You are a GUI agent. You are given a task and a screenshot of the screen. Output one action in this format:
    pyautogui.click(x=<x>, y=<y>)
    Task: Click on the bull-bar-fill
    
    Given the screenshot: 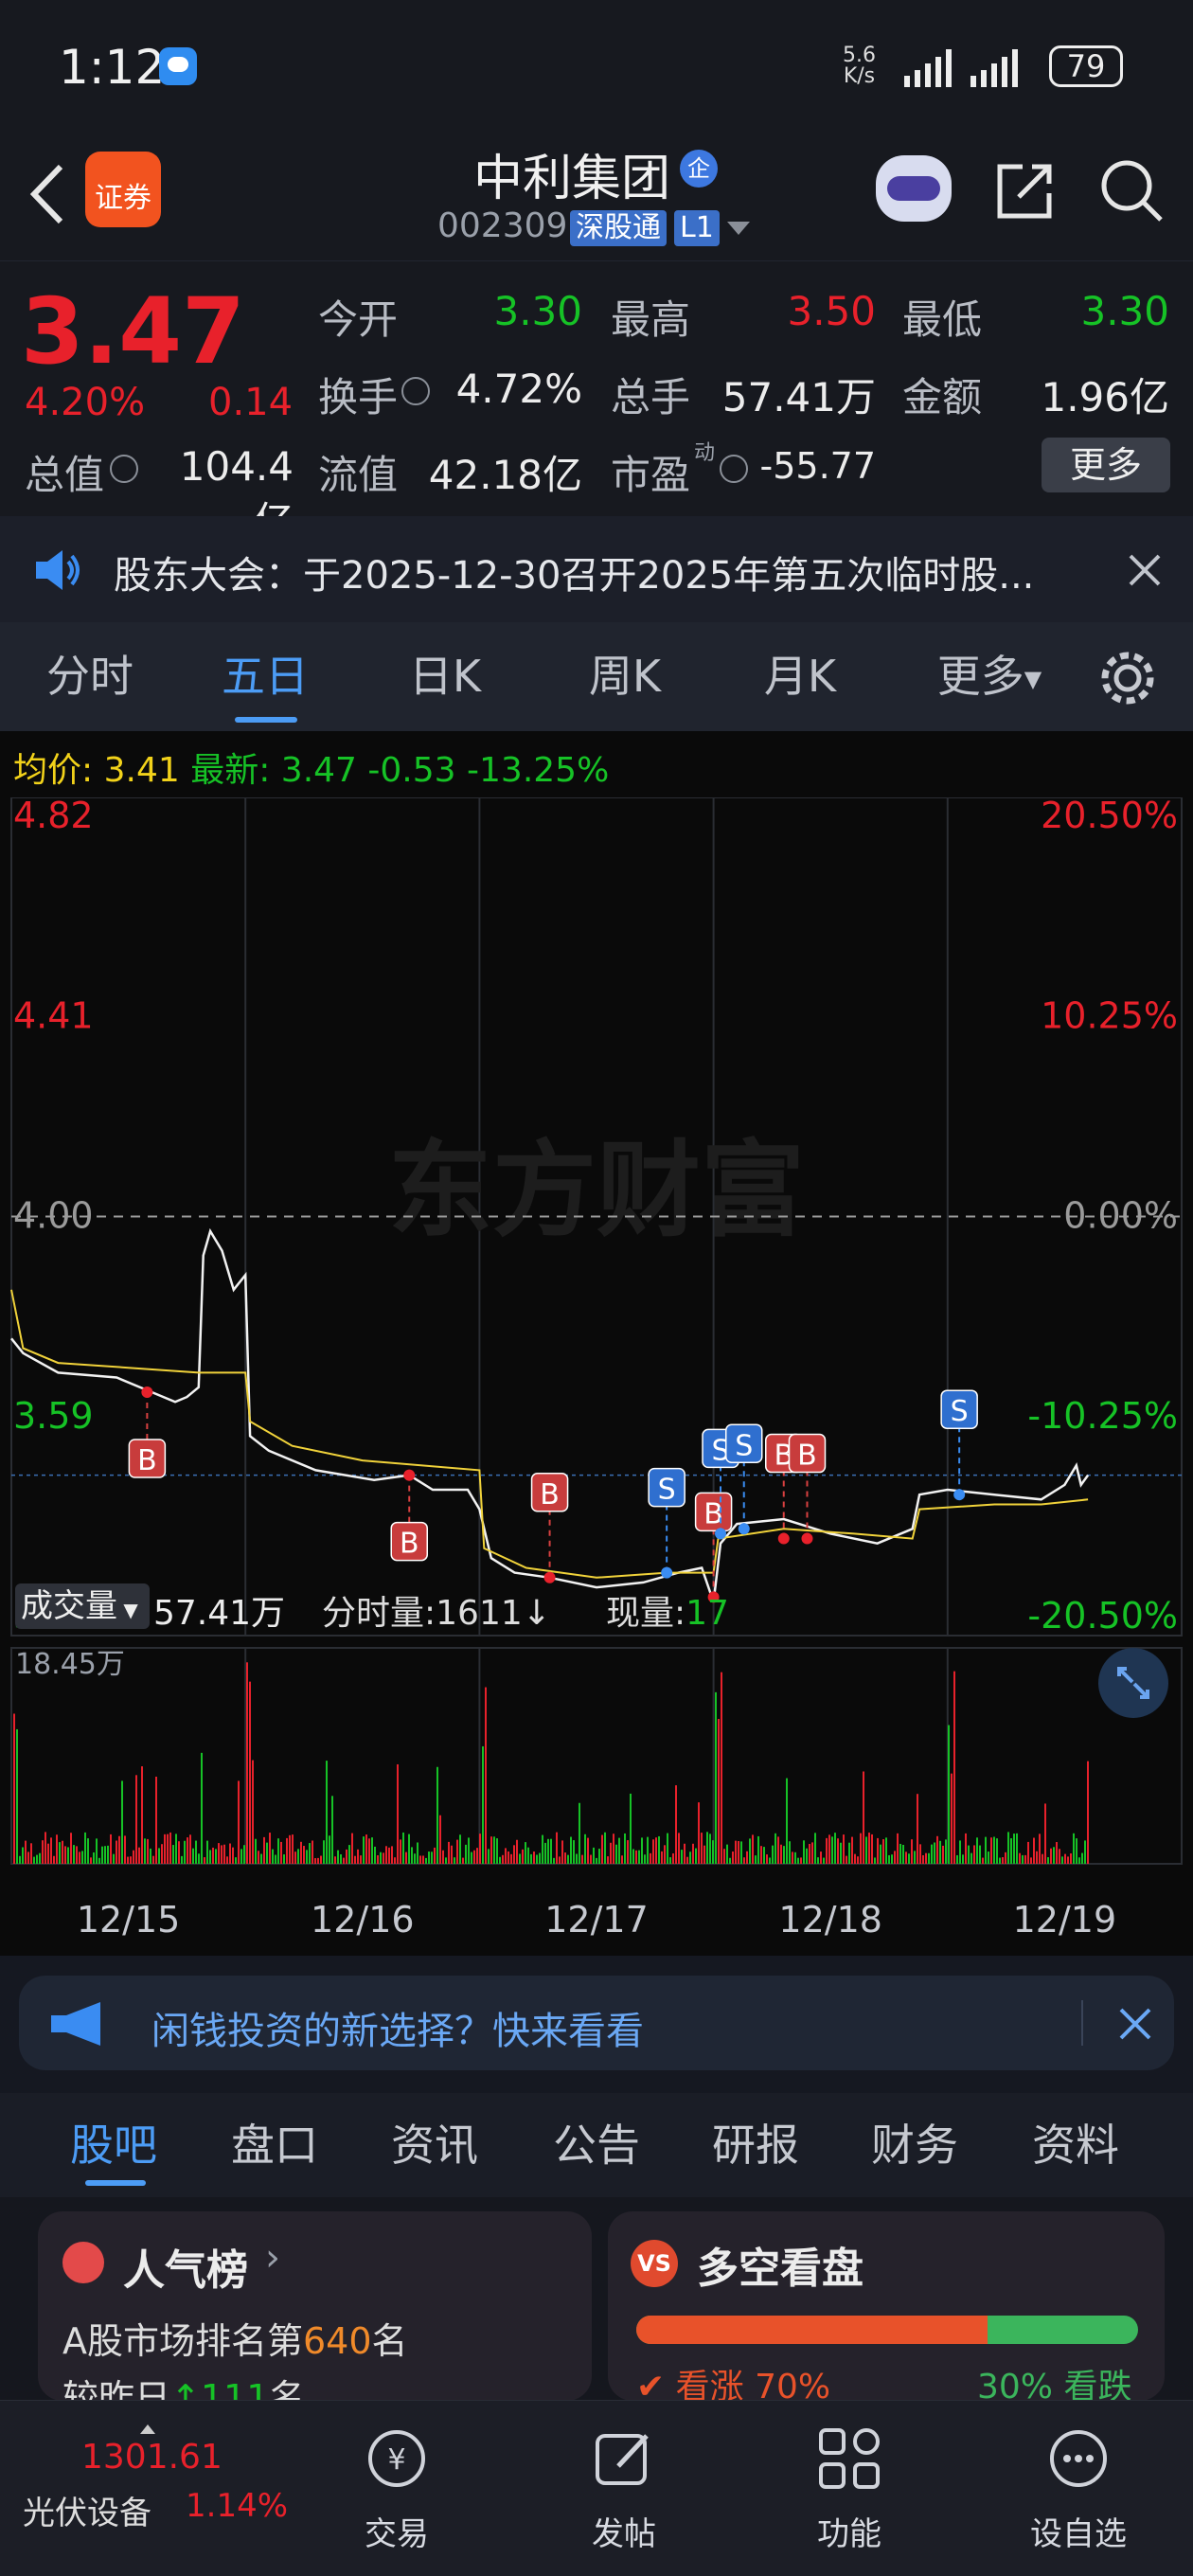 What is the action you would take?
    pyautogui.click(x=812, y=2330)
    